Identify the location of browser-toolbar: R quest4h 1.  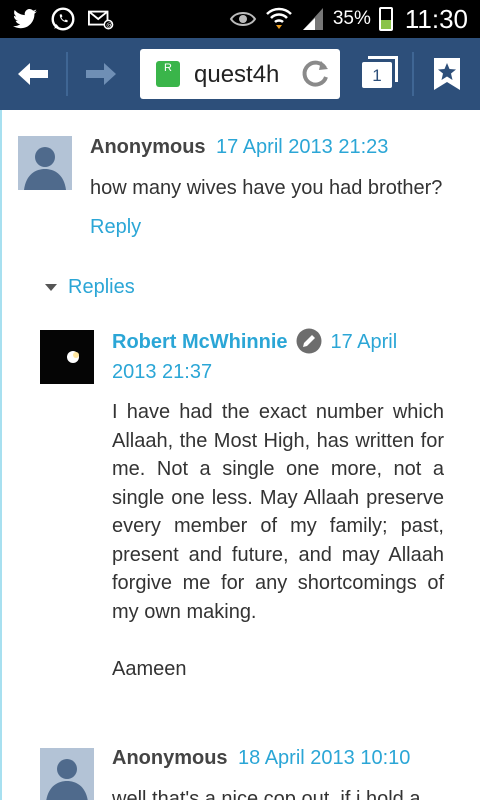
(240, 74).